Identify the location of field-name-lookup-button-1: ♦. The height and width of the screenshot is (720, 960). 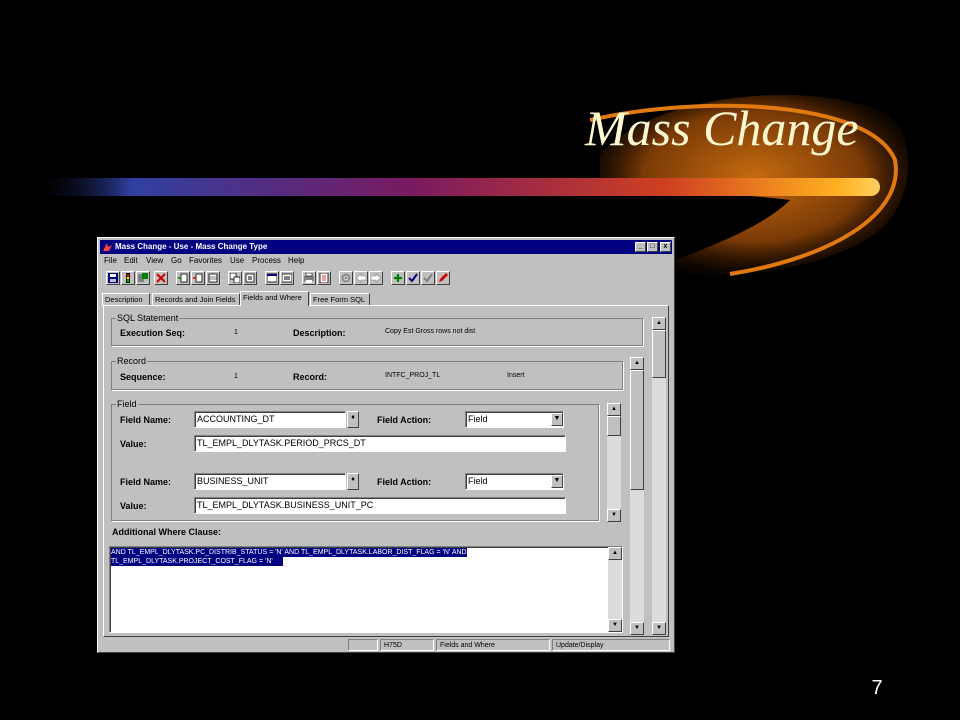
(353, 419).